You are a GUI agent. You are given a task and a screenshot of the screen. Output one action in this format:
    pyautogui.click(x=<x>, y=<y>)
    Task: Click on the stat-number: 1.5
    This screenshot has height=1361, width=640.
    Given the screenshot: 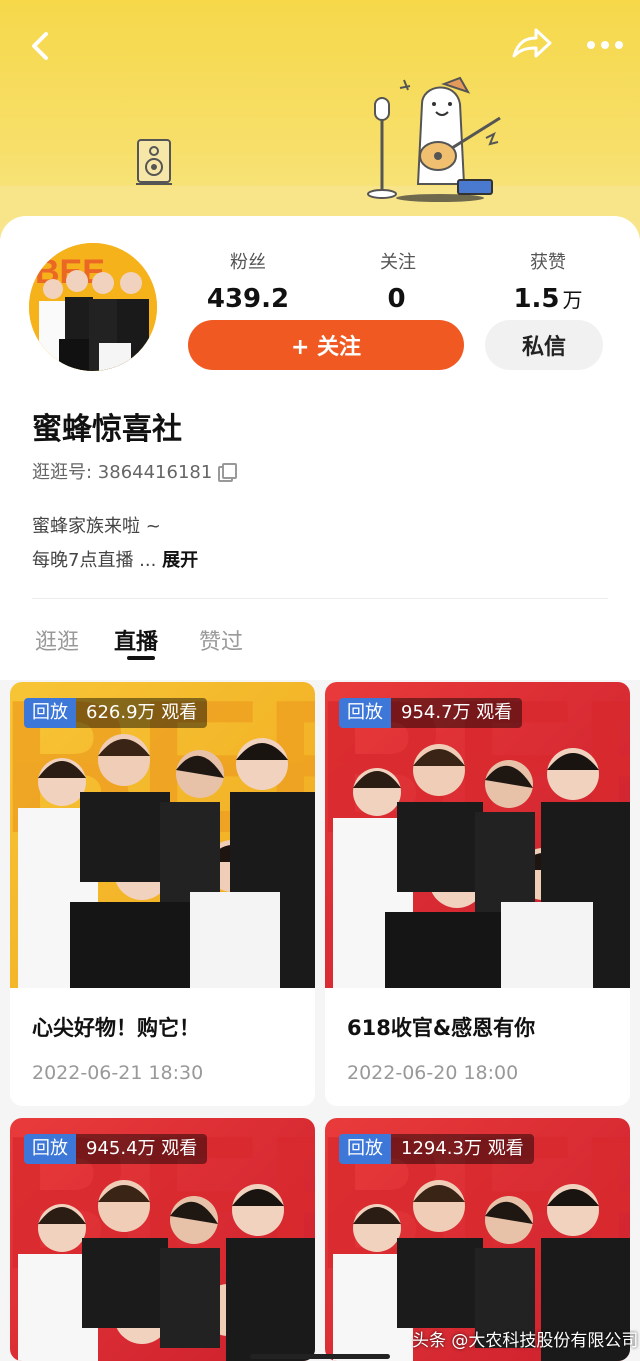 What is the action you would take?
    pyautogui.click(x=536, y=299)
    